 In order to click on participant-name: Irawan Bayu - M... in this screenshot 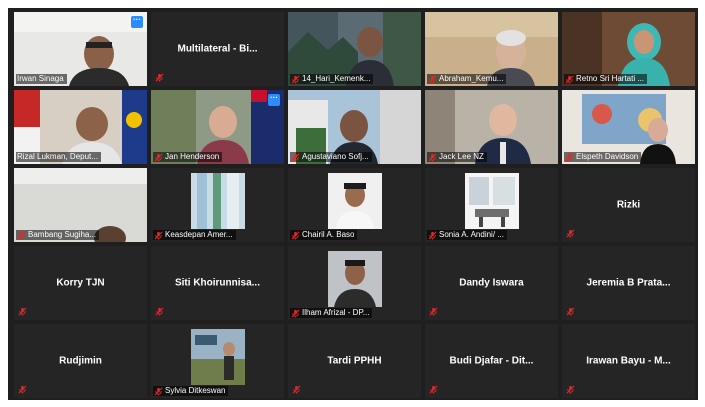, I will do `click(628, 361)`.